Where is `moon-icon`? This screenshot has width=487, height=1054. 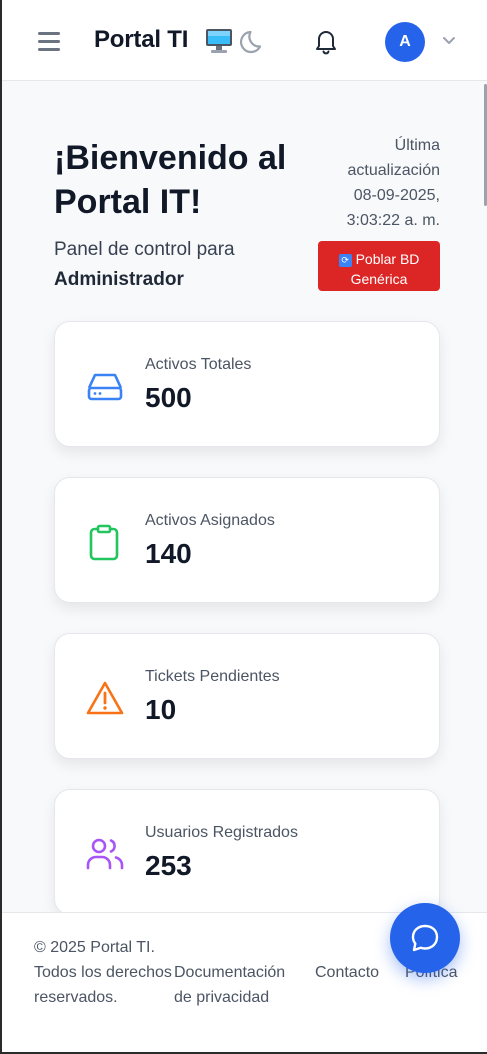
moon-icon is located at coordinates (254, 41).